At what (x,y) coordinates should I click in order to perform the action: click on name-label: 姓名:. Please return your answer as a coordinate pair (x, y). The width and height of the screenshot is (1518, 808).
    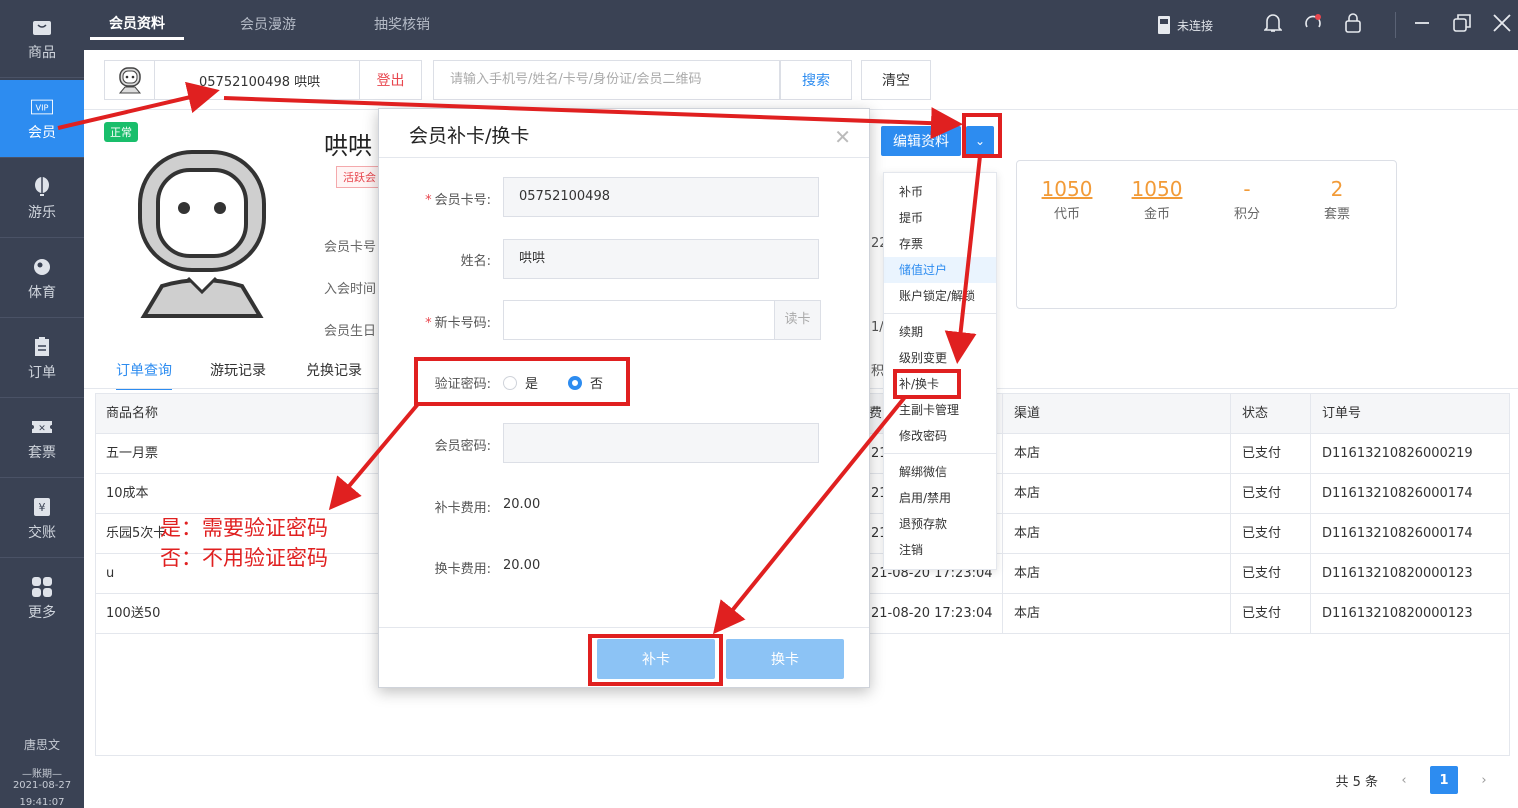
    Looking at the image, I should click on (475, 261).